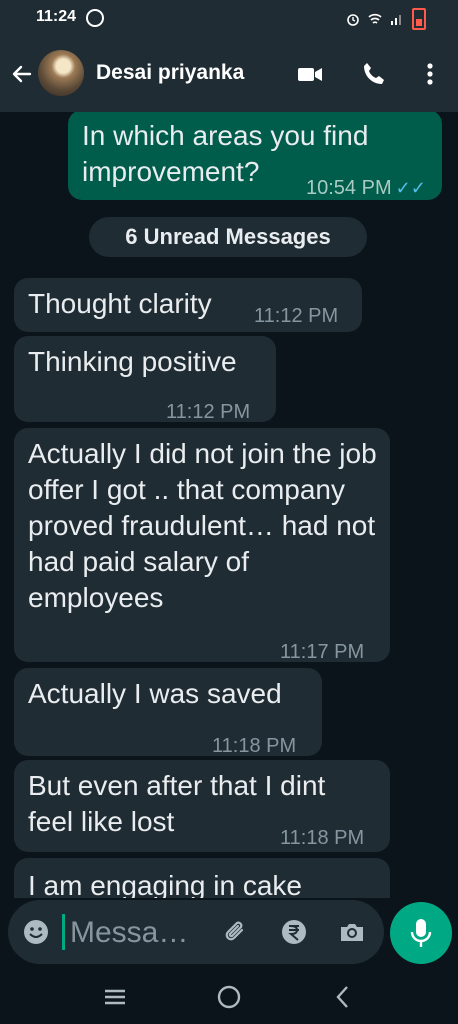  I want to click on message-text: Thinking positive, so click(132, 361).